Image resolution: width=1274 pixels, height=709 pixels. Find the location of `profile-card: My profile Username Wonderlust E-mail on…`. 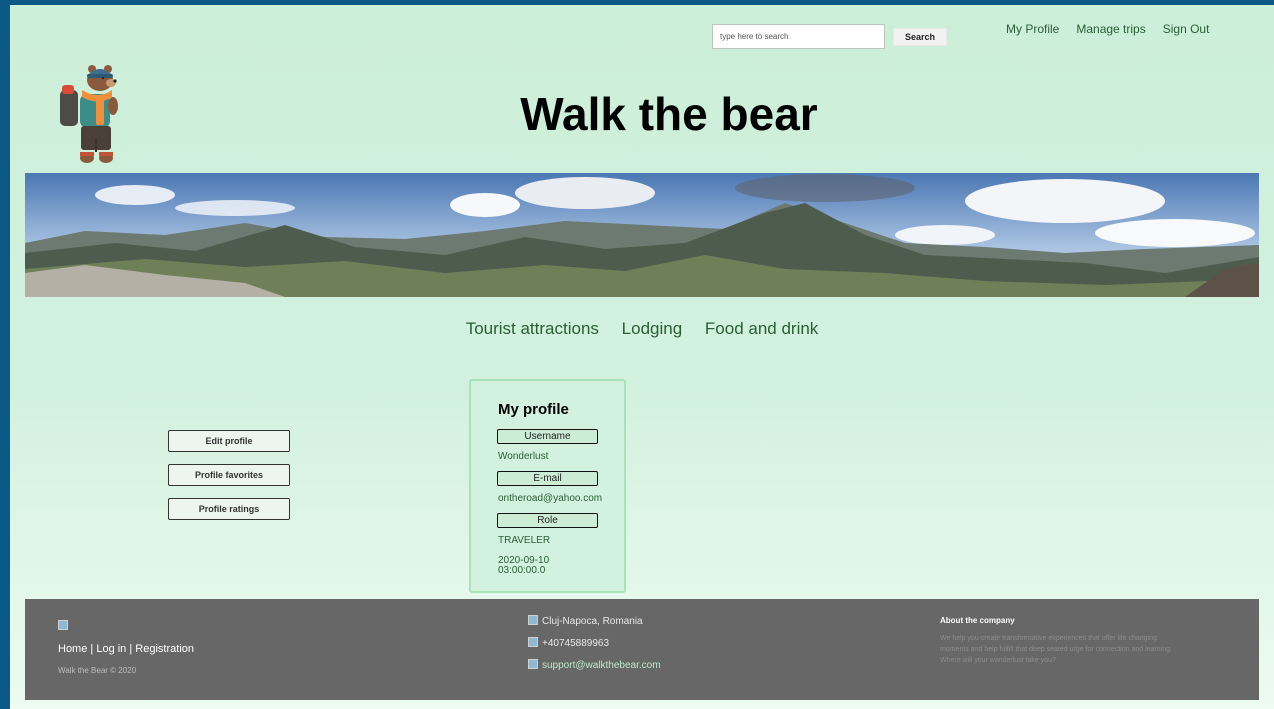

profile-card: My profile Username Wonderlust E-mail on… is located at coordinates (547, 486).